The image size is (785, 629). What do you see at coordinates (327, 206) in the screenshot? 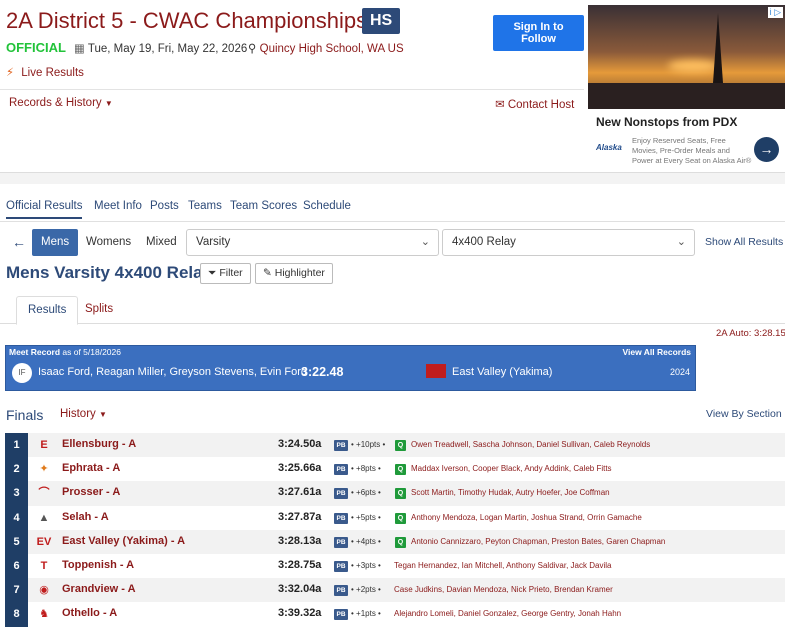
I see `tab-schedule: Schedule` at bounding box center [327, 206].